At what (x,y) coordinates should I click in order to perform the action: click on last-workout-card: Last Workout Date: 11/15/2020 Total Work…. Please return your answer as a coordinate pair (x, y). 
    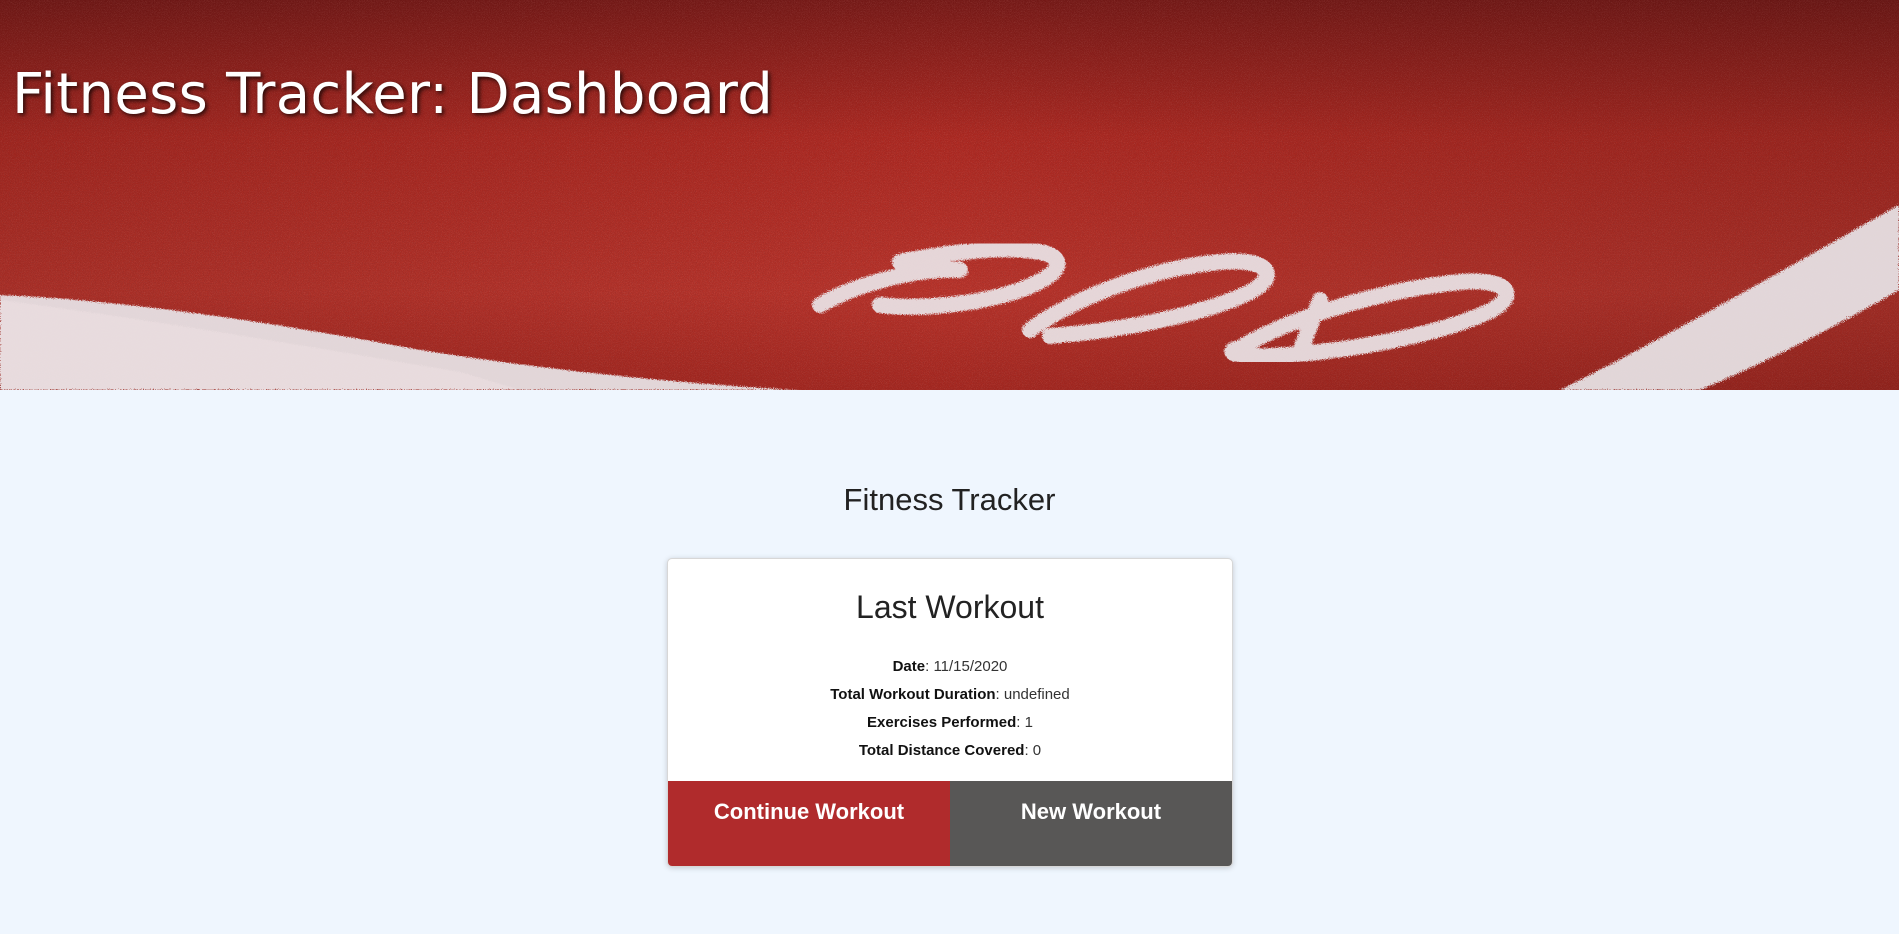
    Looking at the image, I should click on (950, 712).